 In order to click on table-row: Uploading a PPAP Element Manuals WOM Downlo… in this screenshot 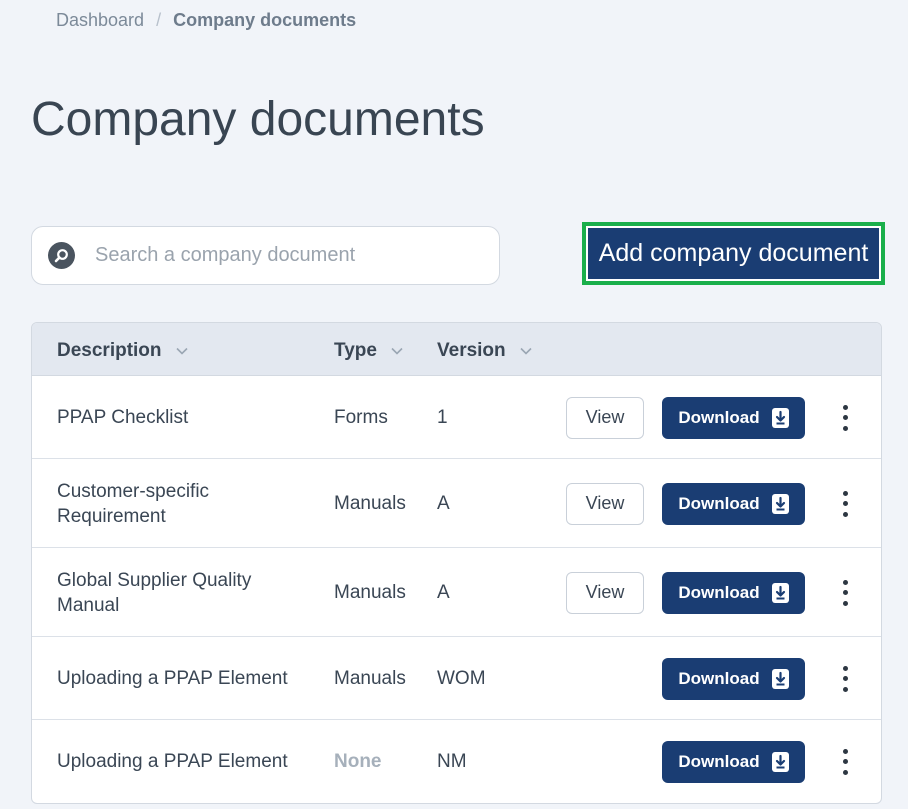, I will do `click(456, 678)`.